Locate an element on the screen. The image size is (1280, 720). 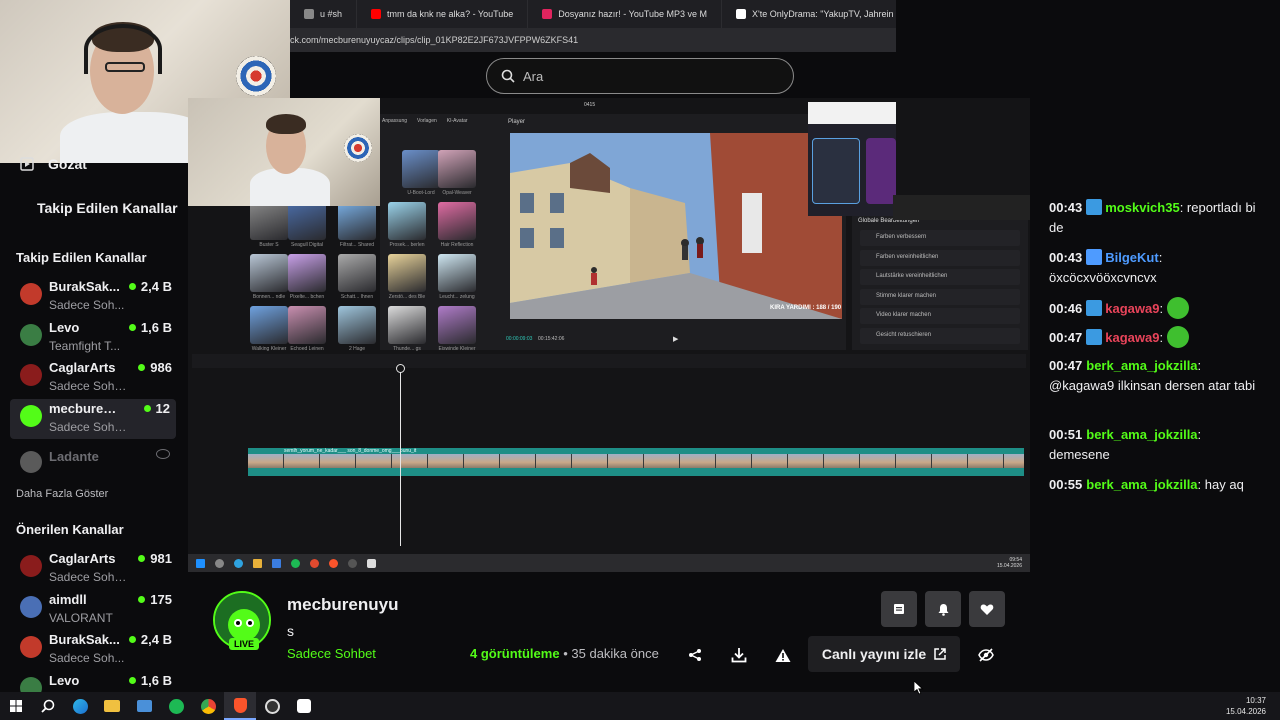
sidebar-channel-category: VALORANT is located at coordinates (81, 617).